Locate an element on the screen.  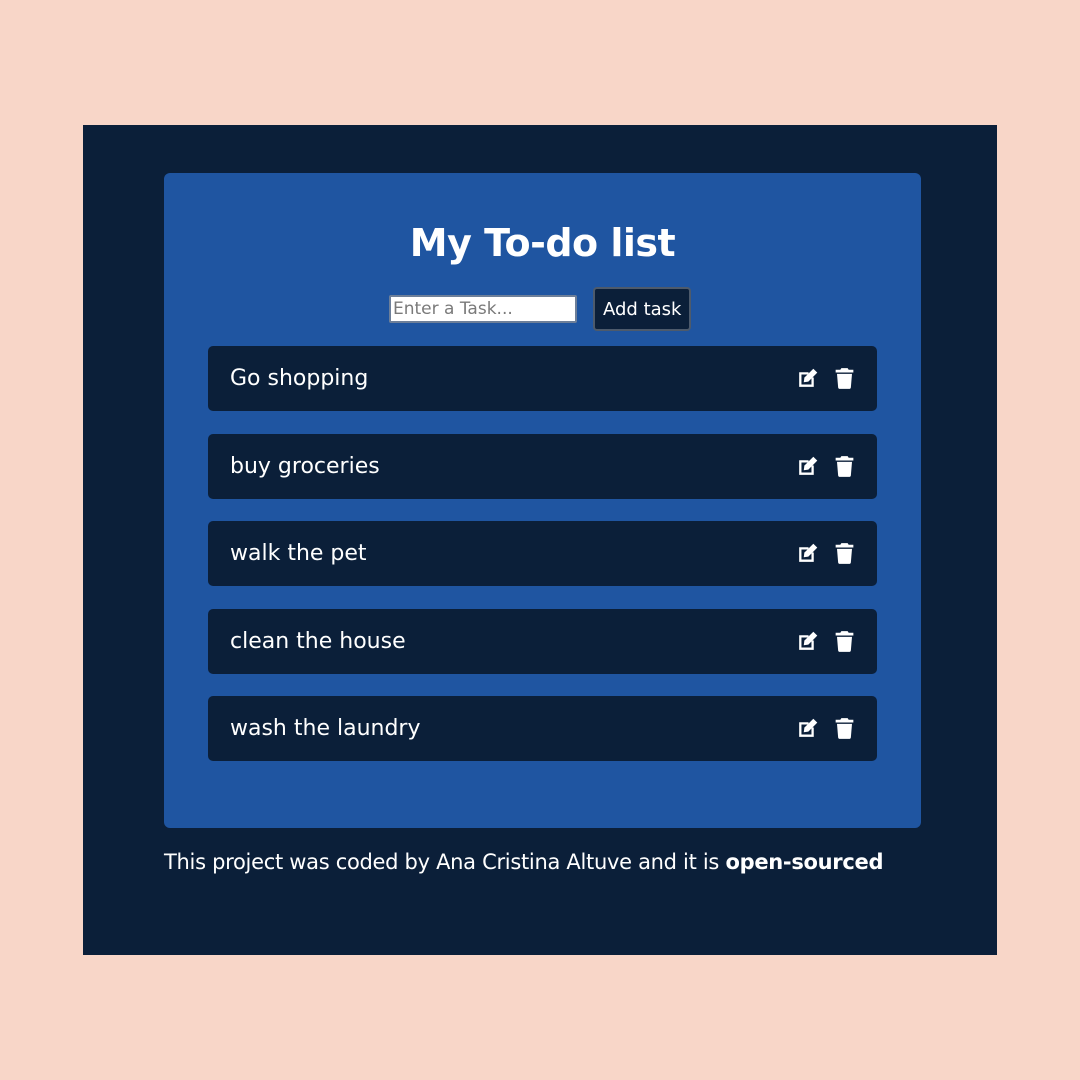
task-text: Go shopping is located at coordinates (299, 378).